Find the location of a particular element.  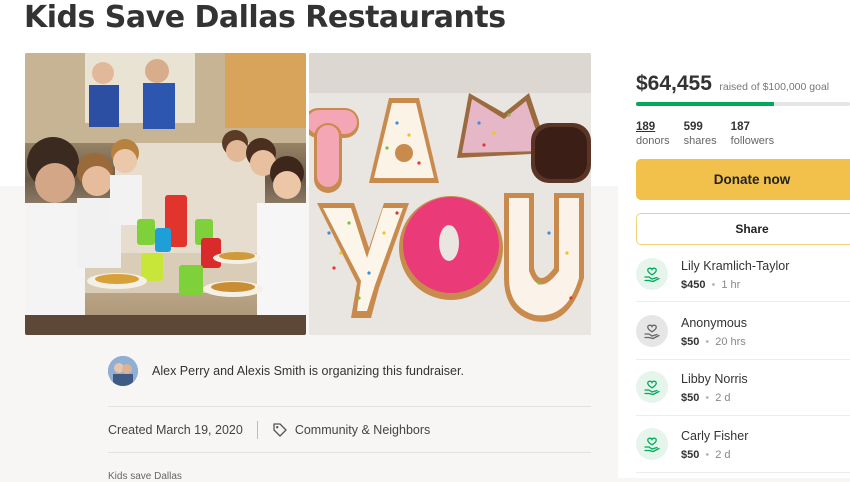

donor-name: Lily Kramlich-Taylor is located at coordinates (735, 266).